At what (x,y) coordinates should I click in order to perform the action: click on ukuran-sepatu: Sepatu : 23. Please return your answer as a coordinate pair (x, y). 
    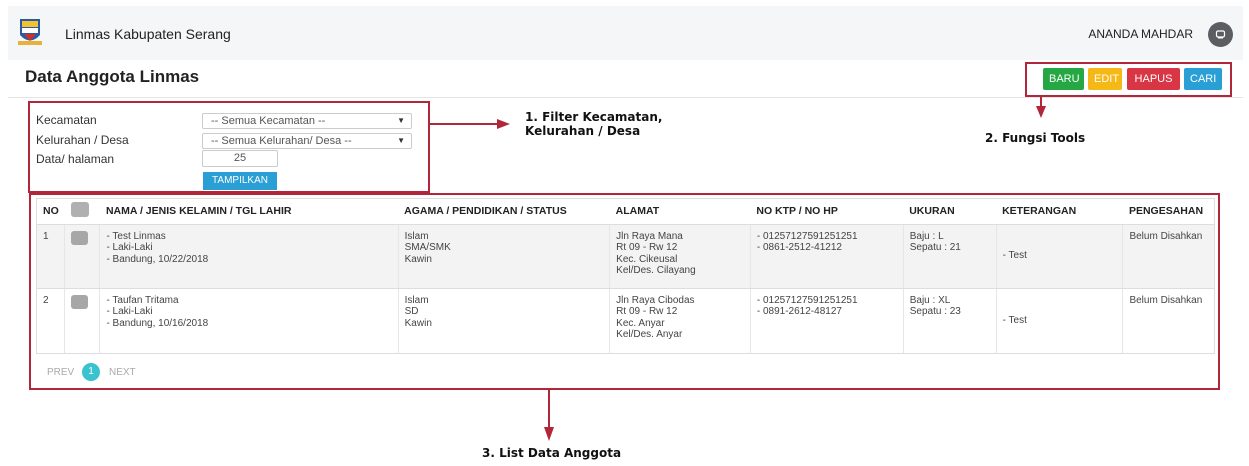
    Looking at the image, I should click on (935, 311).